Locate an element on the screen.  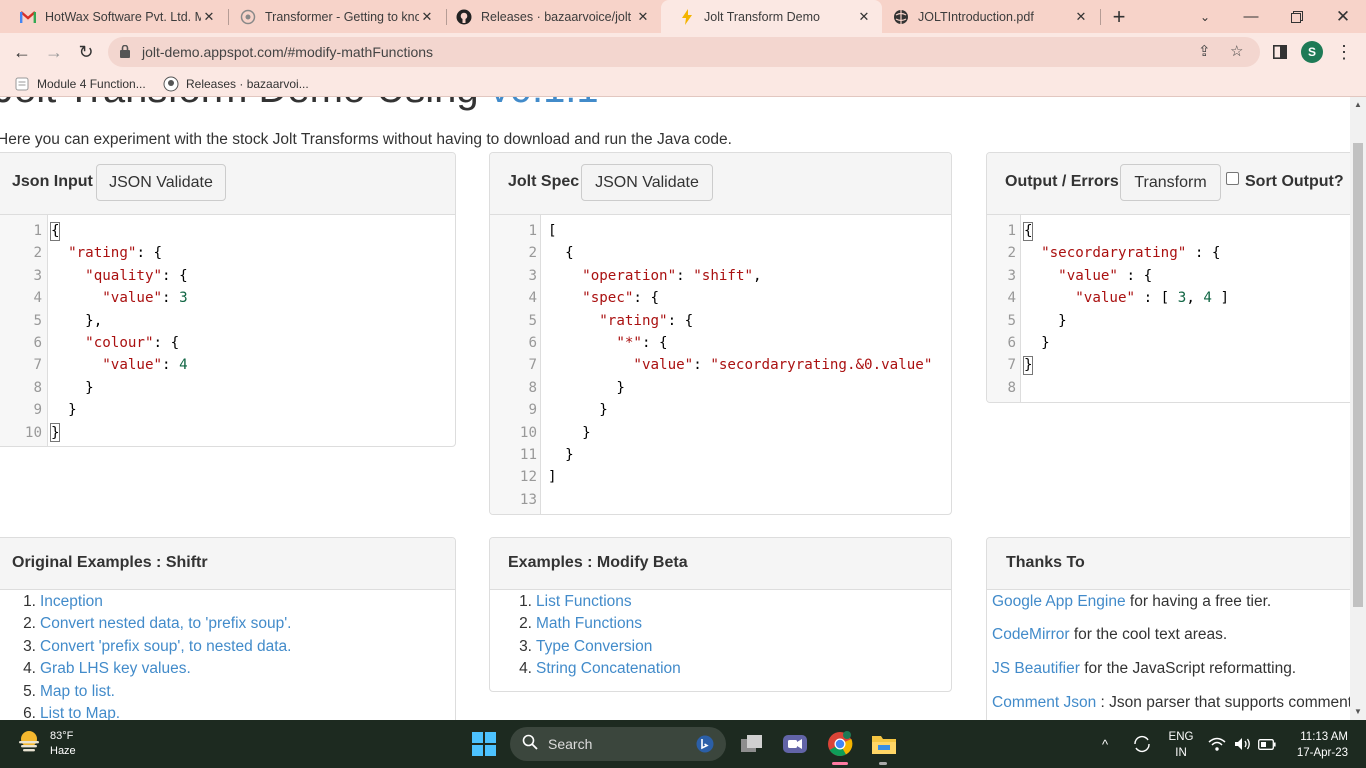
scroll-up-icon: ▲ is located at coordinates (1358, 104).